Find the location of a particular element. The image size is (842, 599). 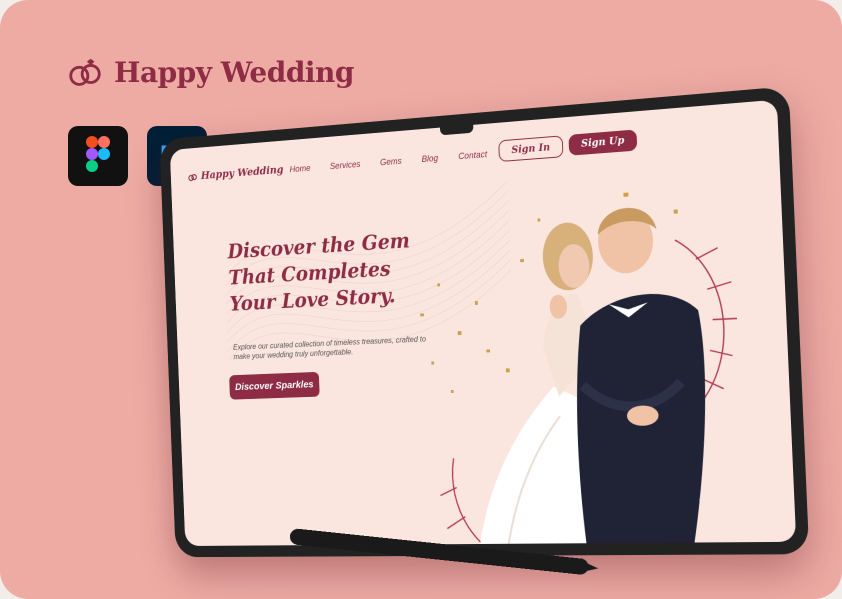

rings-icon is located at coordinates (85, 72).